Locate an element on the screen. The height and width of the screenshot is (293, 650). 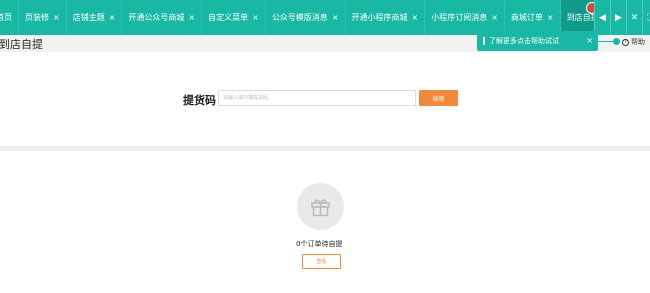
tab-label: 自定义菜单 is located at coordinates (228, 17).